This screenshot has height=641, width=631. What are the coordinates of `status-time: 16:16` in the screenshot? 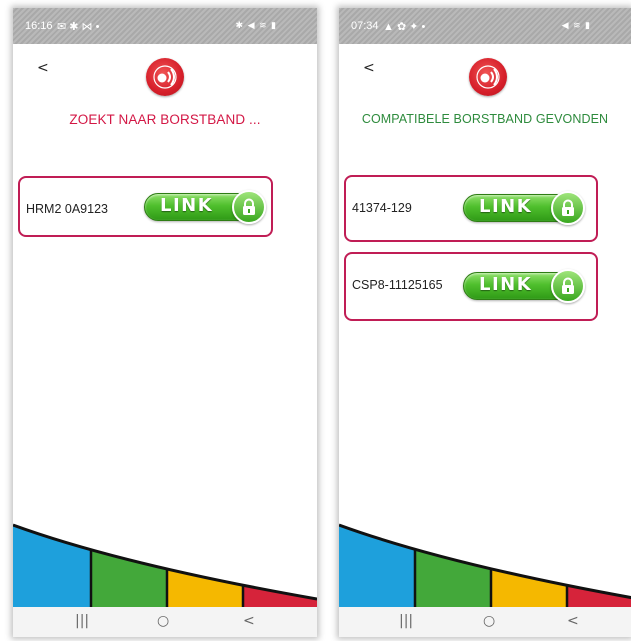 It's located at (39, 26).